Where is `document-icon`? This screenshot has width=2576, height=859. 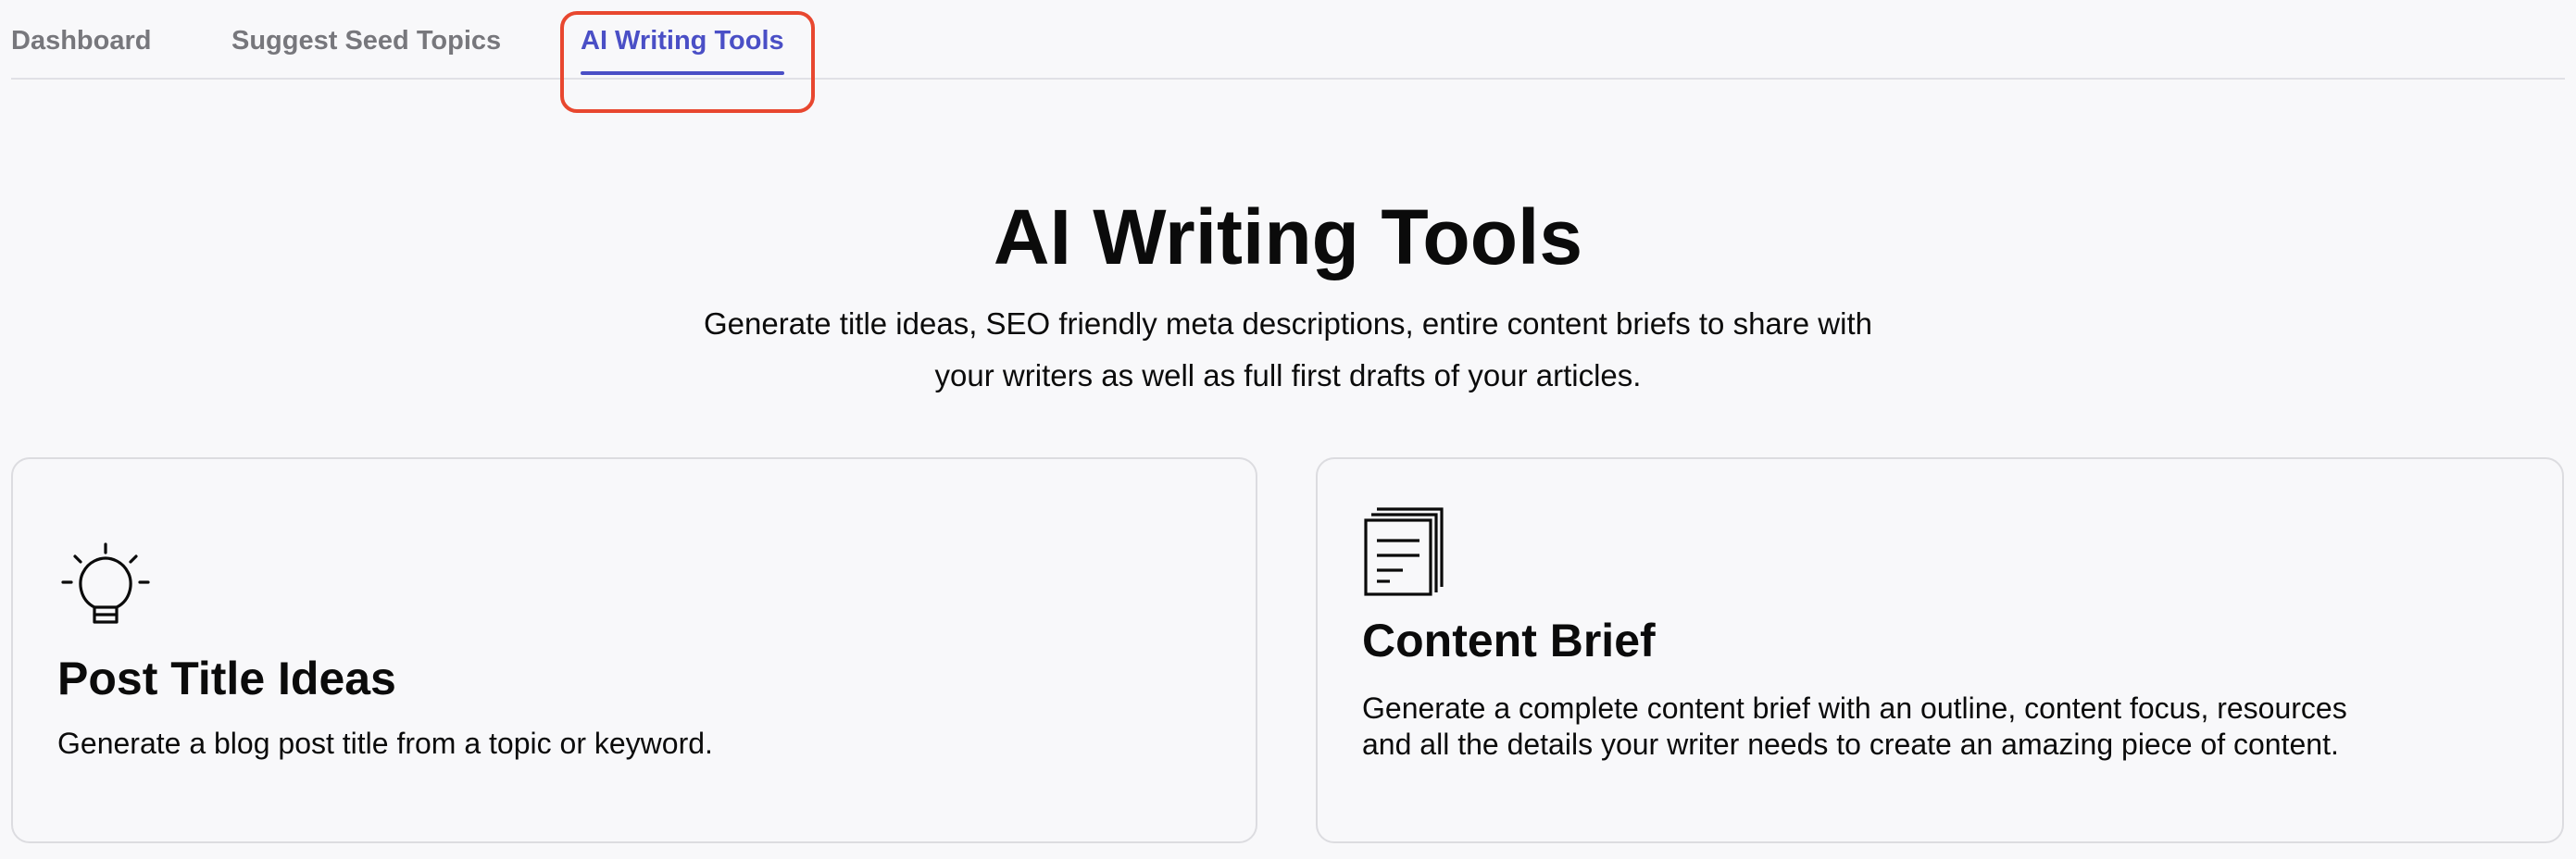
document-icon is located at coordinates (1403, 551).